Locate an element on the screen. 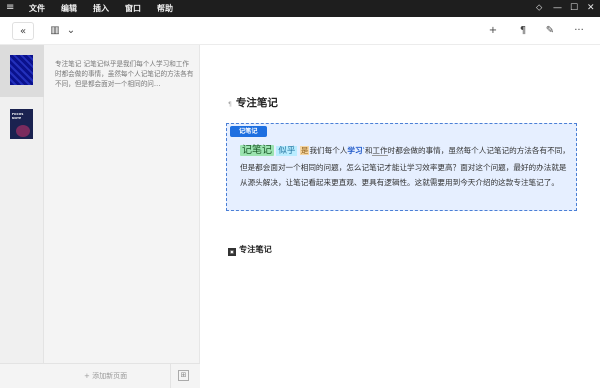  page-title: ¶ 专注笔记 is located at coordinates (253, 102).